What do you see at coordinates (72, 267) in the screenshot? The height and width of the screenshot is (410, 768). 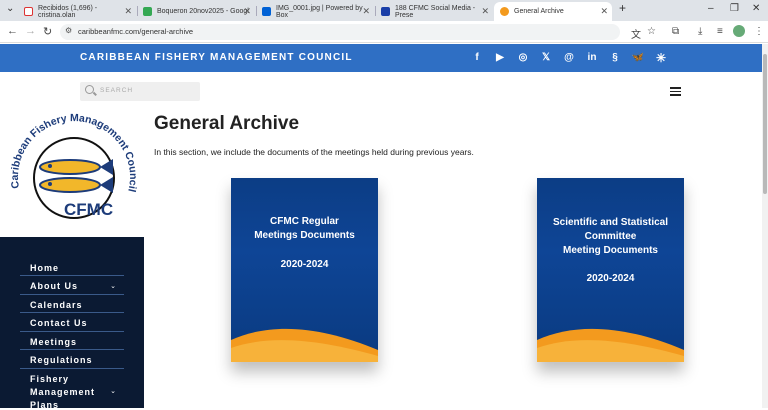 I see `sidebar-item-home: Home` at bounding box center [72, 267].